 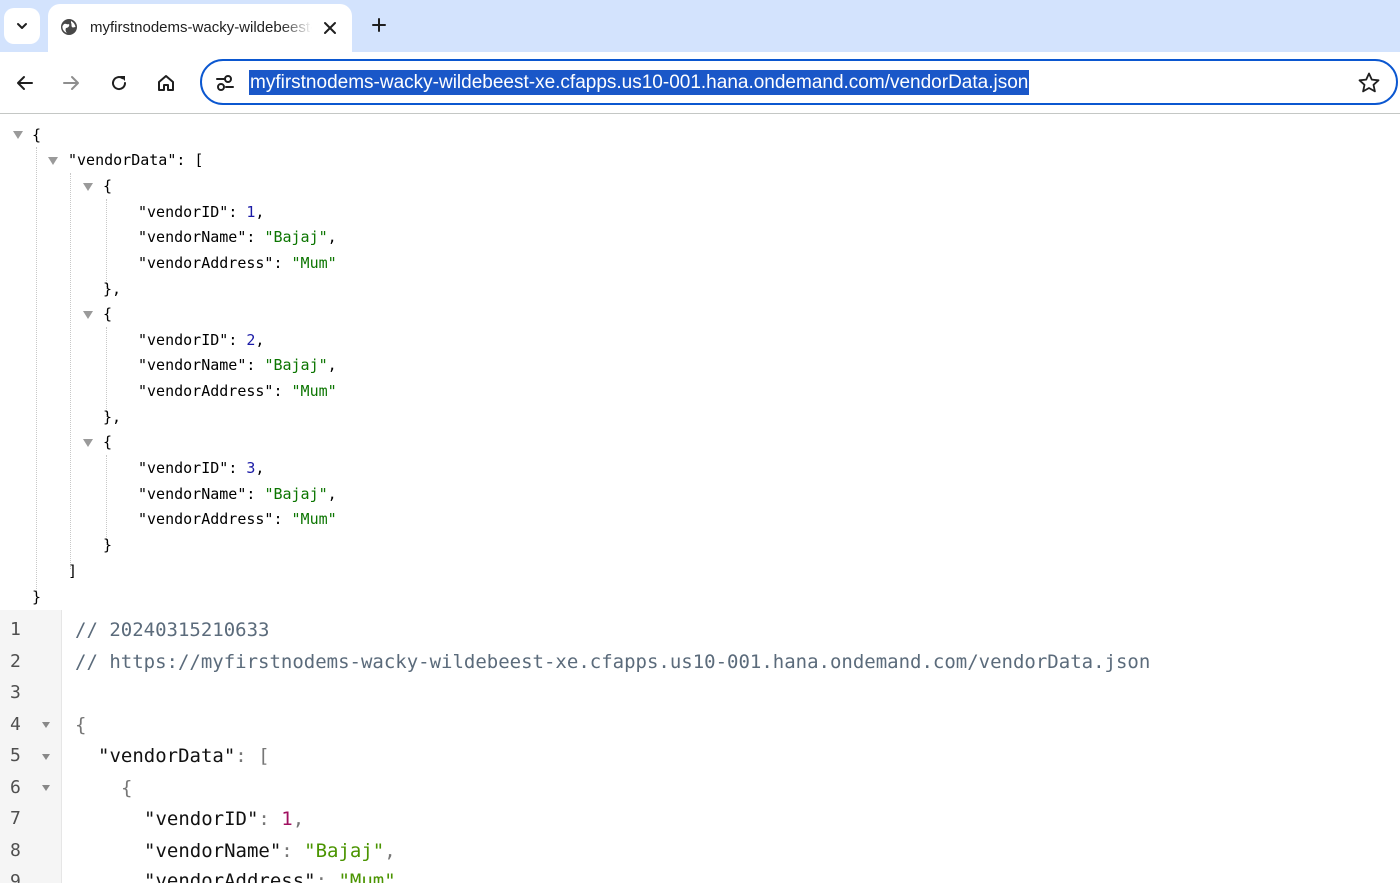 I want to click on tab-search-button, so click(x=22, y=26).